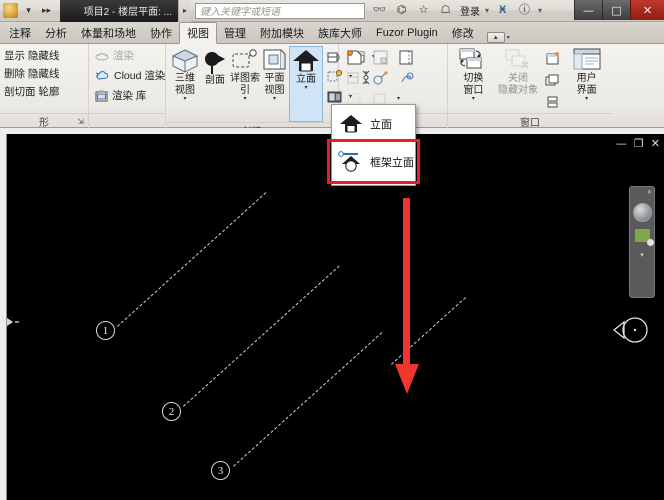 This screenshot has width=664, height=500. What do you see at coordinates (235, 32) in the screenshot?
I see `tab-manage: 管理` at bounding box center [235, 32].